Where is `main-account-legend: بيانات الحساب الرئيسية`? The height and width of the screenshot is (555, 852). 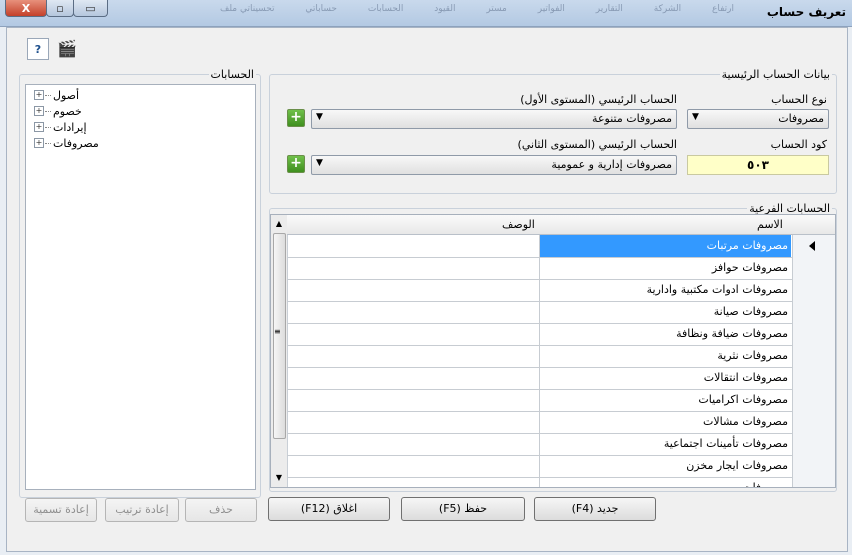 main-account-legend: بيانات الحساب الرئيسية is located at coordinates (775, 74).